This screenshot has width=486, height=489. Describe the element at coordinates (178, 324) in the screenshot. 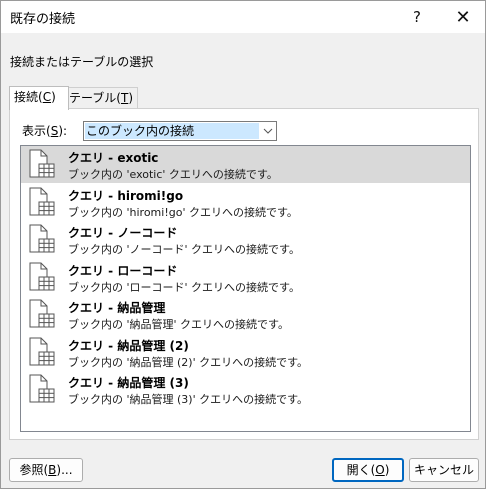

I see `connection-description: ブック内の '納品管理' クエリへの接続です。` at that location.